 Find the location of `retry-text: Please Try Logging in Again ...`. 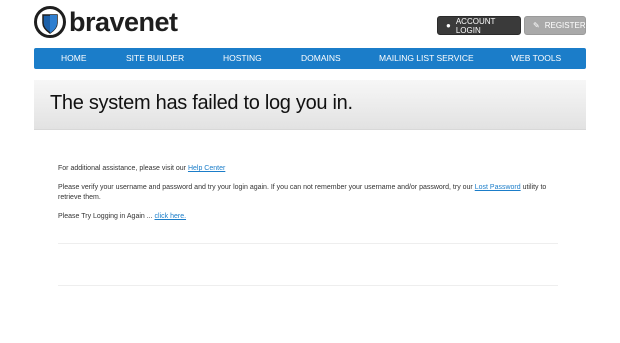

retry-text: Please Try Logging in Again ... is located at coordinates (105, 216).